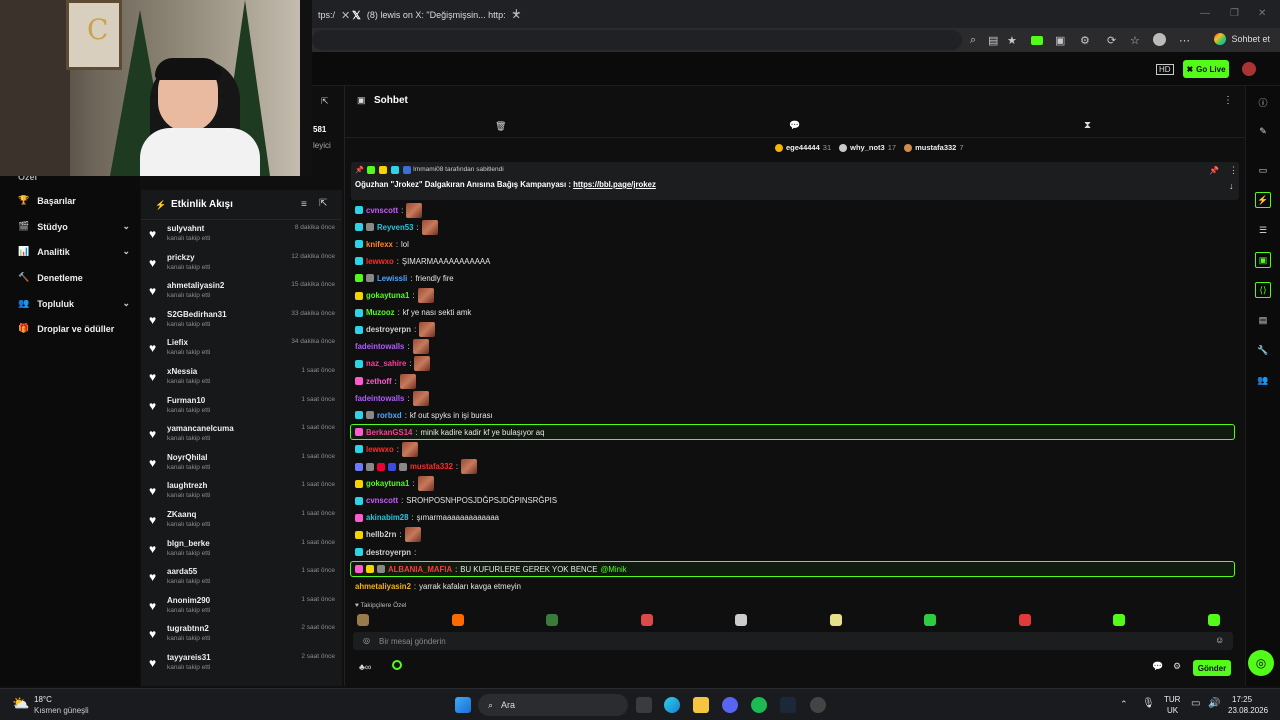 The height and width of the screenshot is (720, 1280). I want to click on sync-icon: ⟳, so click(1111, 40).